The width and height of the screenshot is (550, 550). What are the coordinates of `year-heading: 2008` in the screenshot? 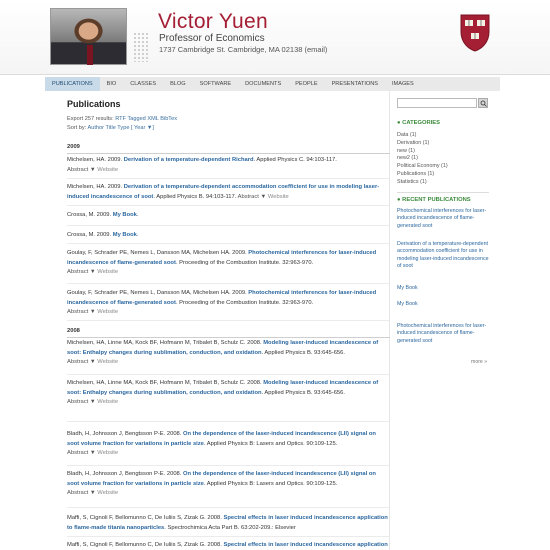 It's located at (73, 331).